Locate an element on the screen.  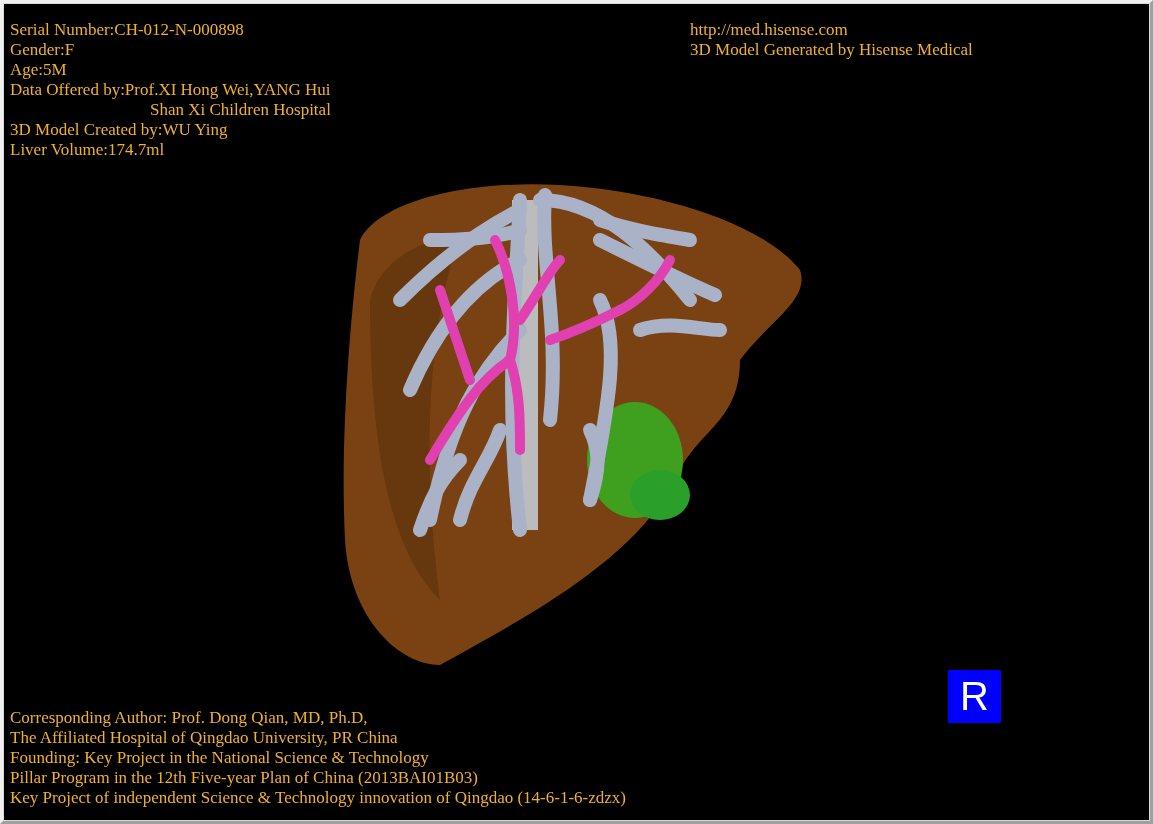
credit-text: Founding: Key Project in the National Science & Technology is located at coordinates (219, 758).